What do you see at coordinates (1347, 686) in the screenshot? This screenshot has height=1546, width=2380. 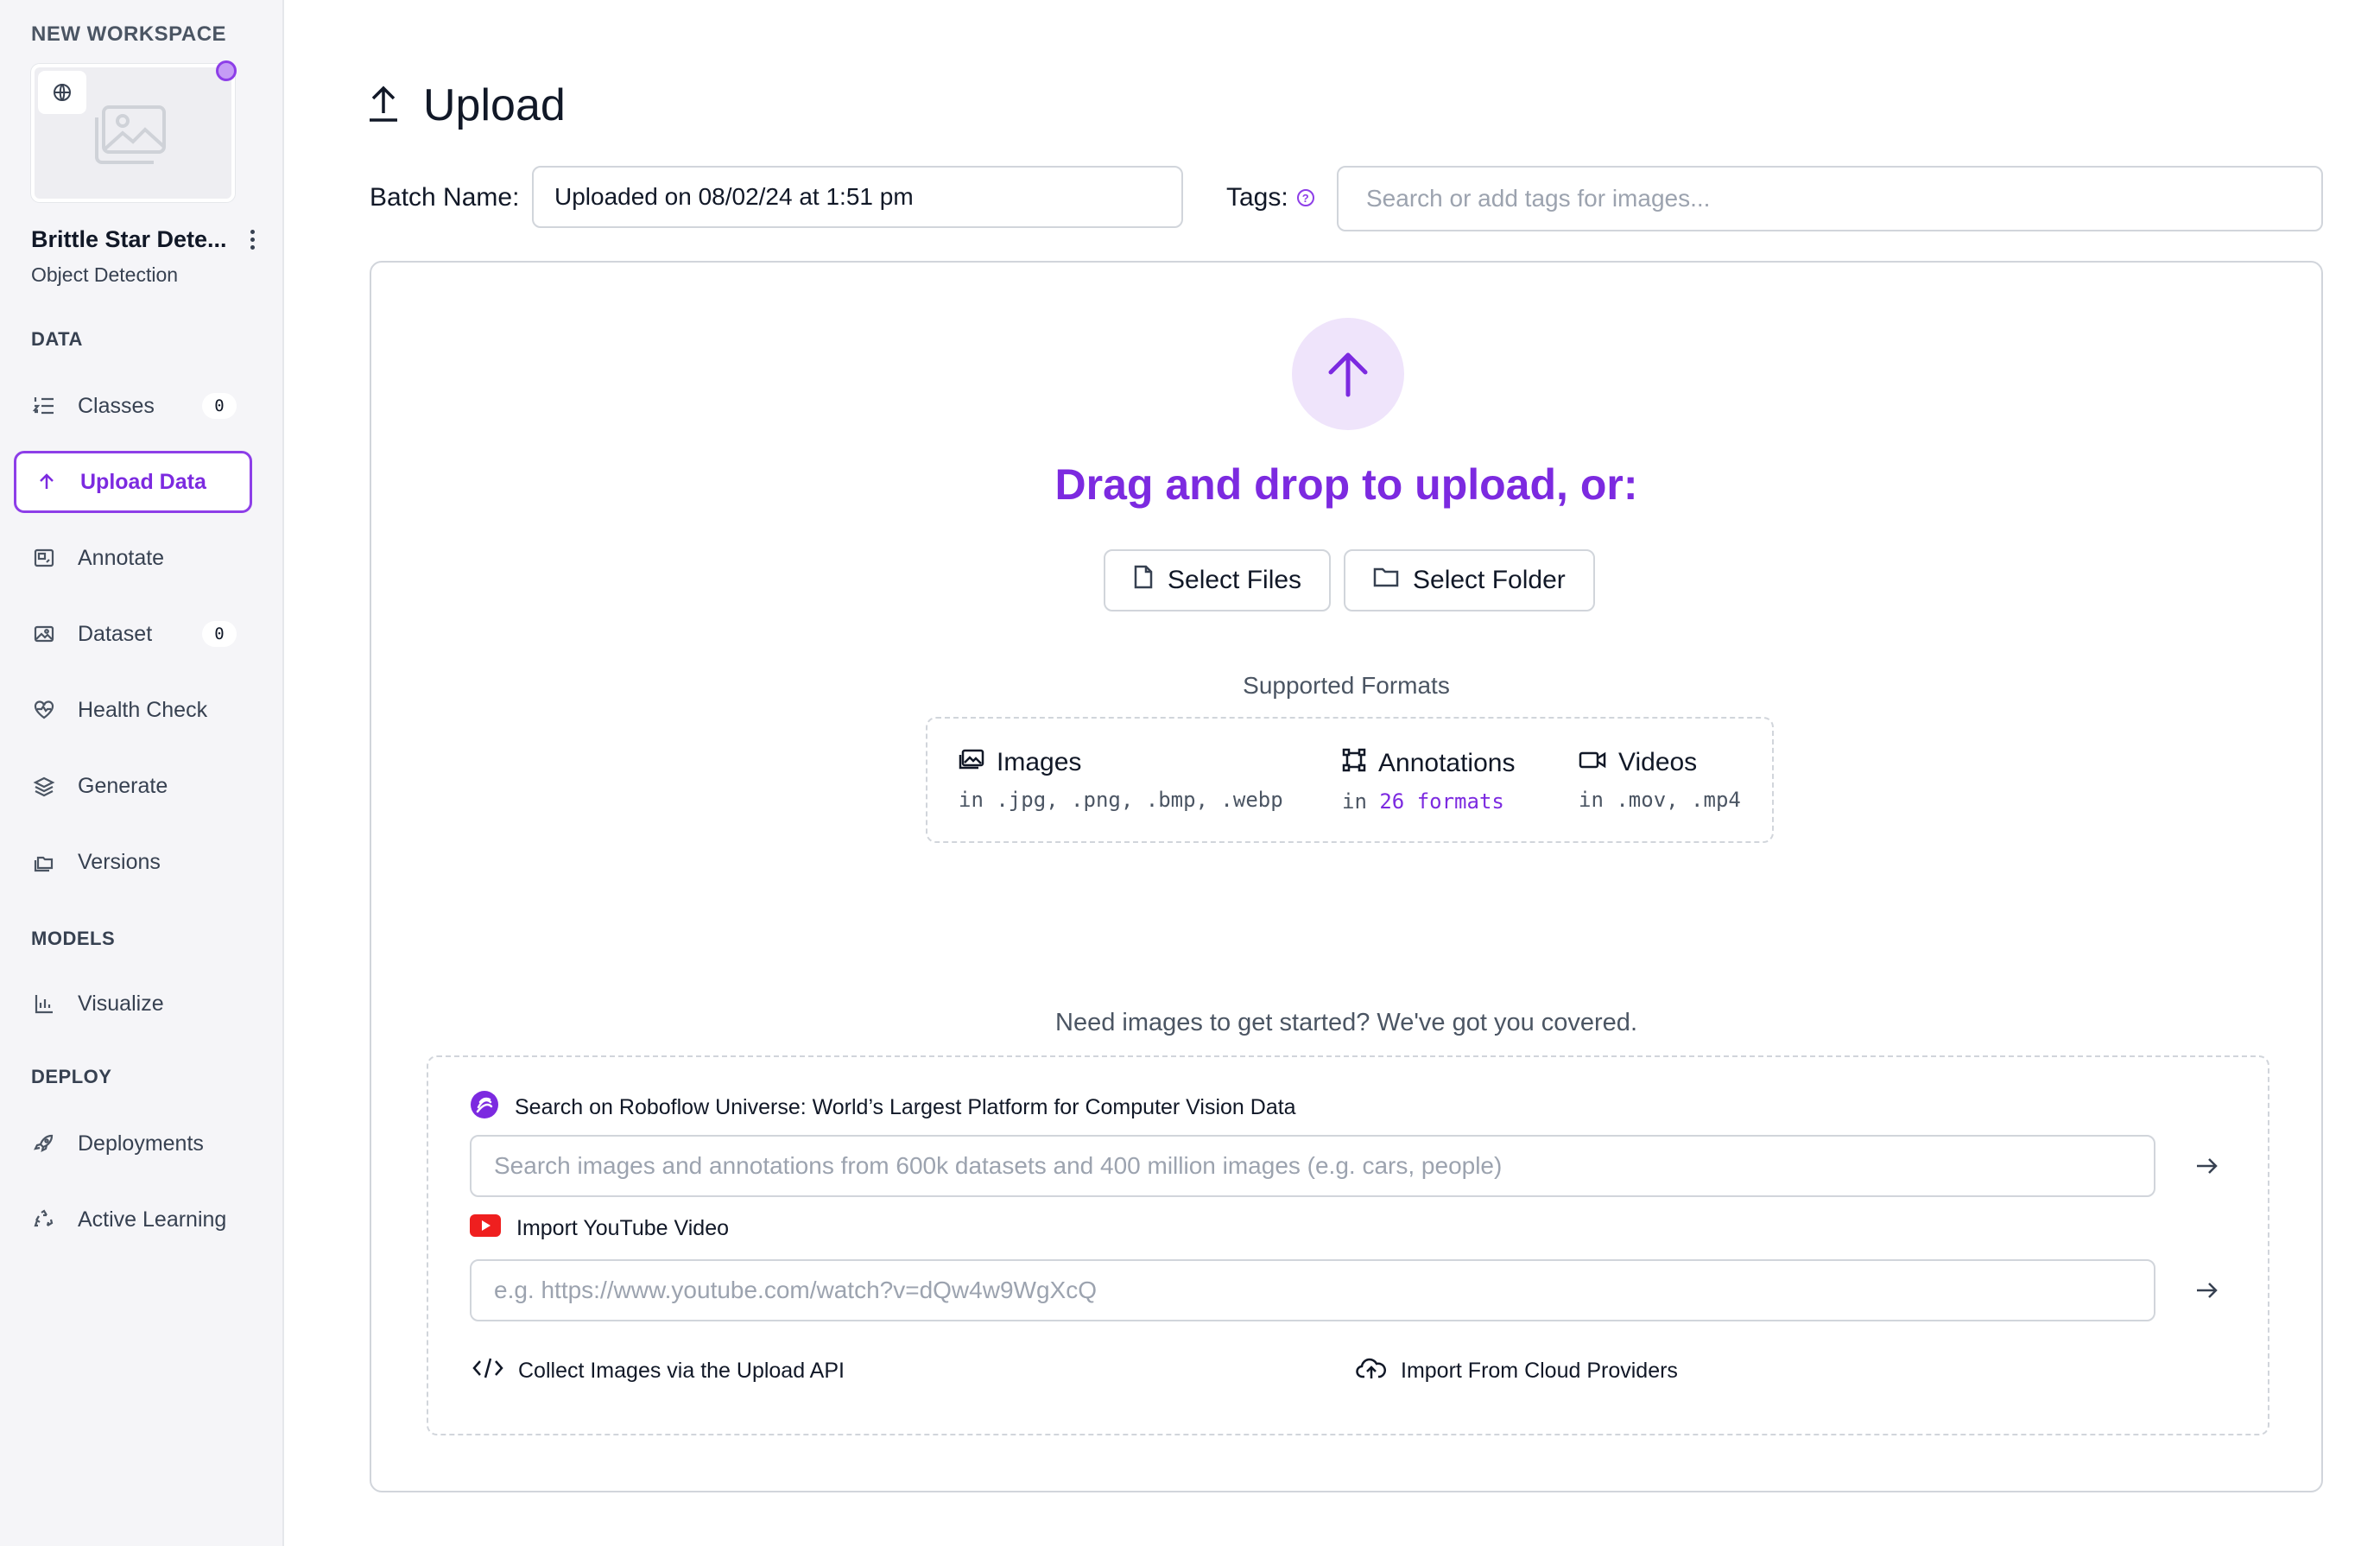 I see `supported-formats-title: Supported Formats` at bounding box center [1347, 686].